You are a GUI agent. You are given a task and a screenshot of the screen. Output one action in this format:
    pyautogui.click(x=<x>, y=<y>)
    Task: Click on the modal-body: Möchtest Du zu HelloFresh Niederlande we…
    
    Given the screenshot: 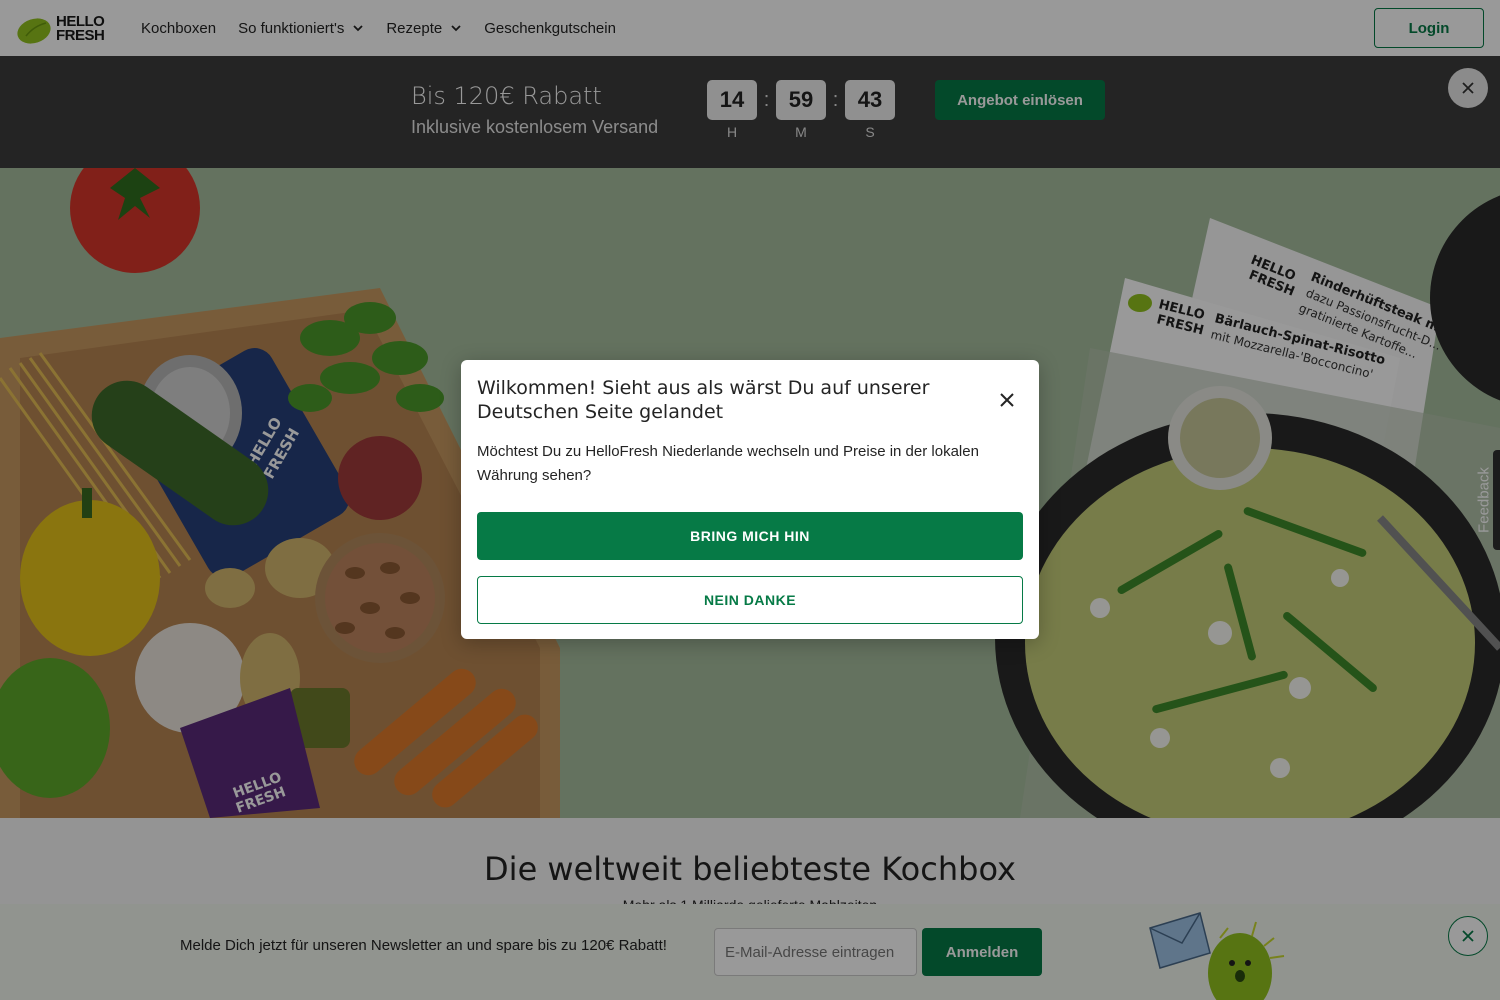 What is the action you would take?
    pyautogui.click(x=728, y=463)
    